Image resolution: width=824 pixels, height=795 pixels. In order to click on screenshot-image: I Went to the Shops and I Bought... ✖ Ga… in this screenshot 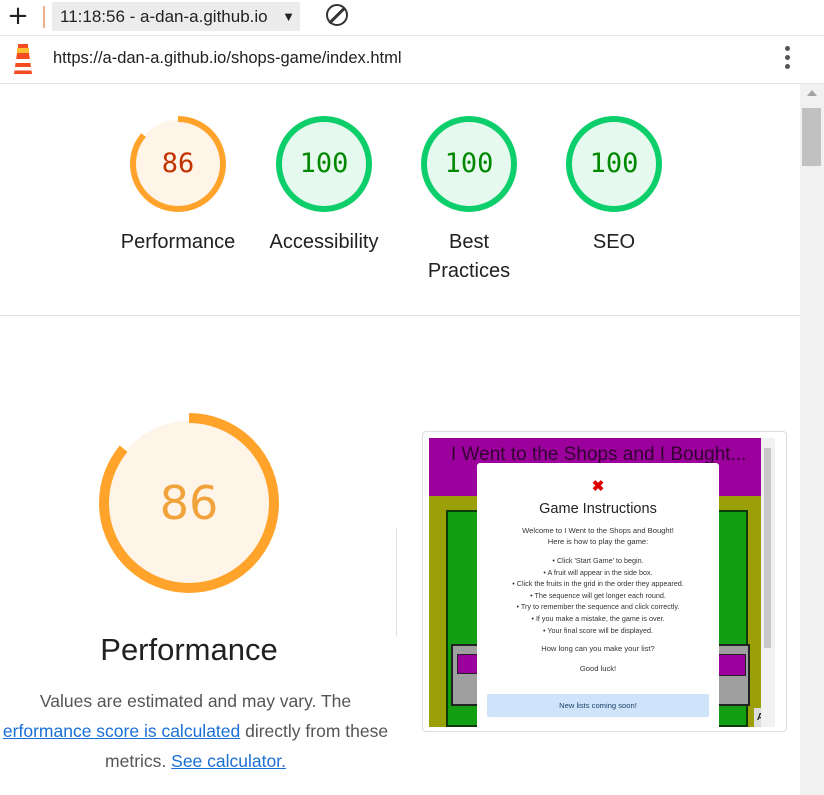, I will do `click(598, 582)`.